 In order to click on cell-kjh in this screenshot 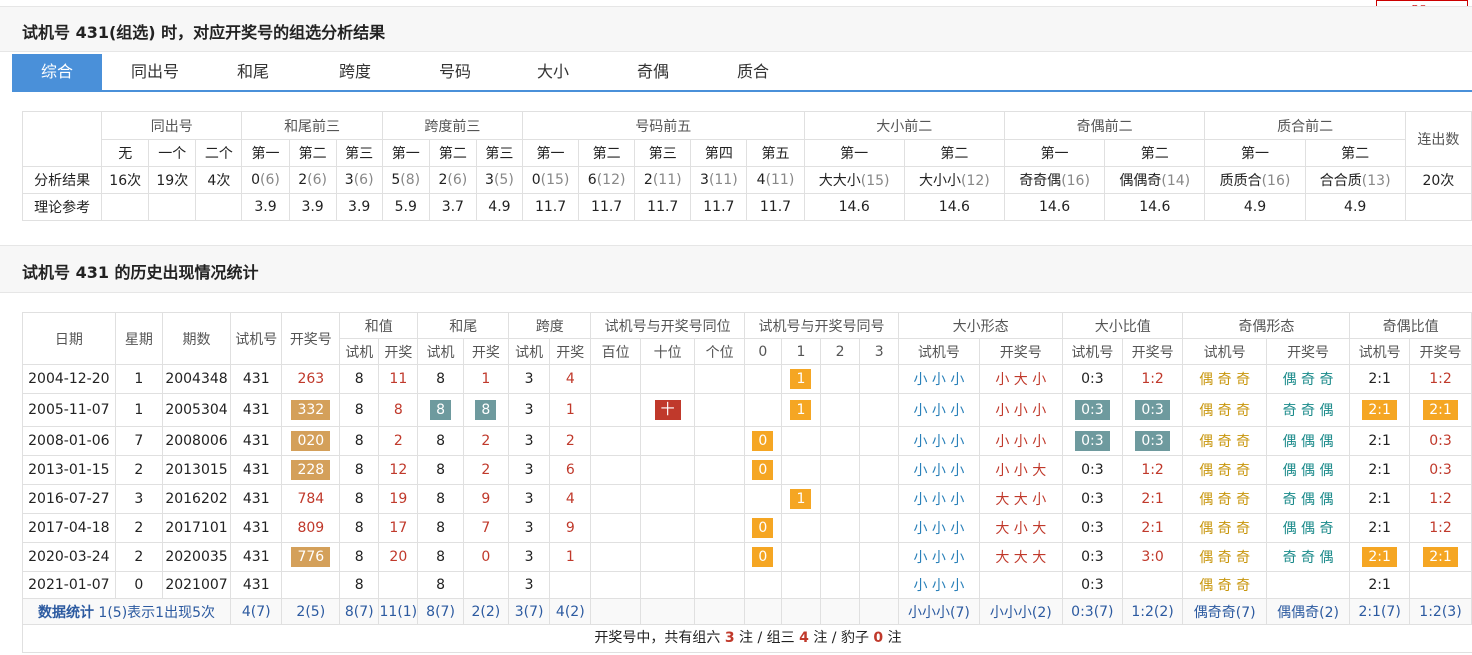, I will do `click(311, 585)`.